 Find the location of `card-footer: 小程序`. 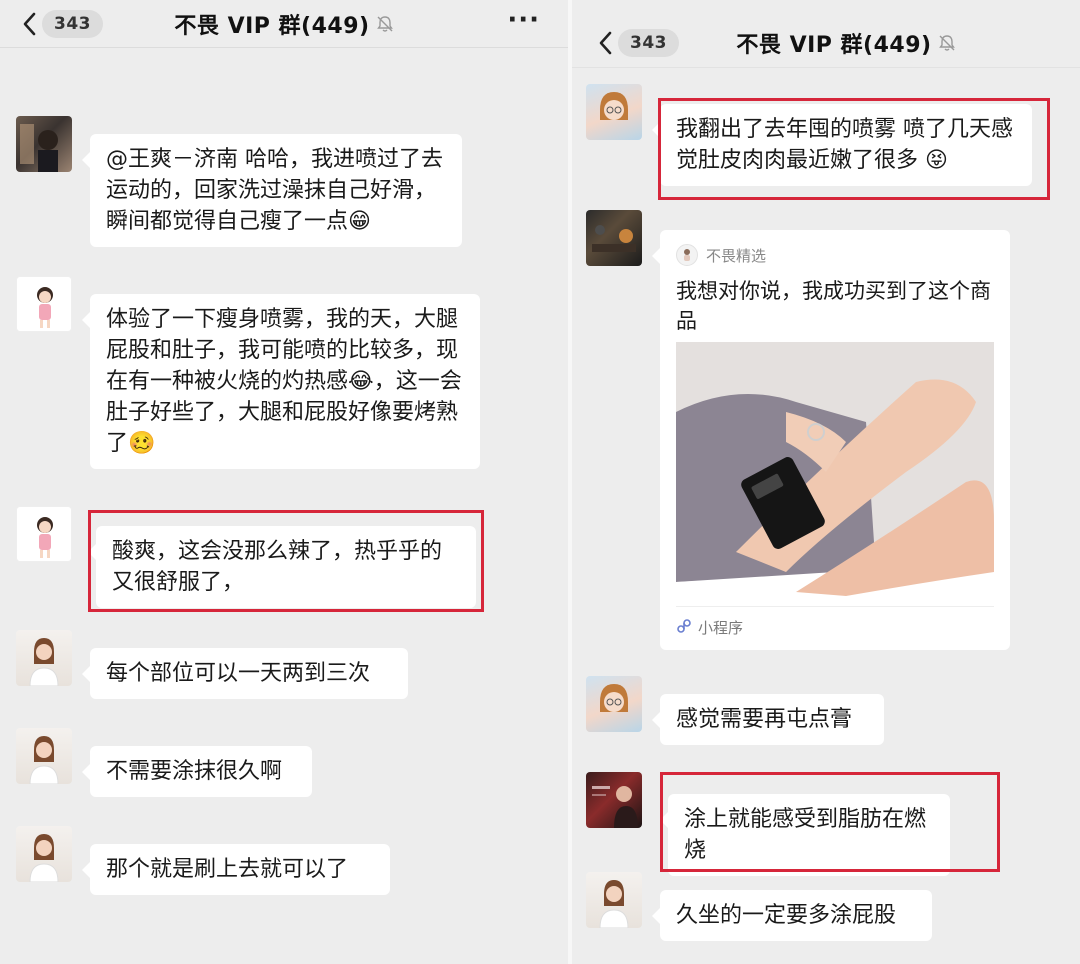

card-footer: 小程序 is located at coordinates (835, 622).